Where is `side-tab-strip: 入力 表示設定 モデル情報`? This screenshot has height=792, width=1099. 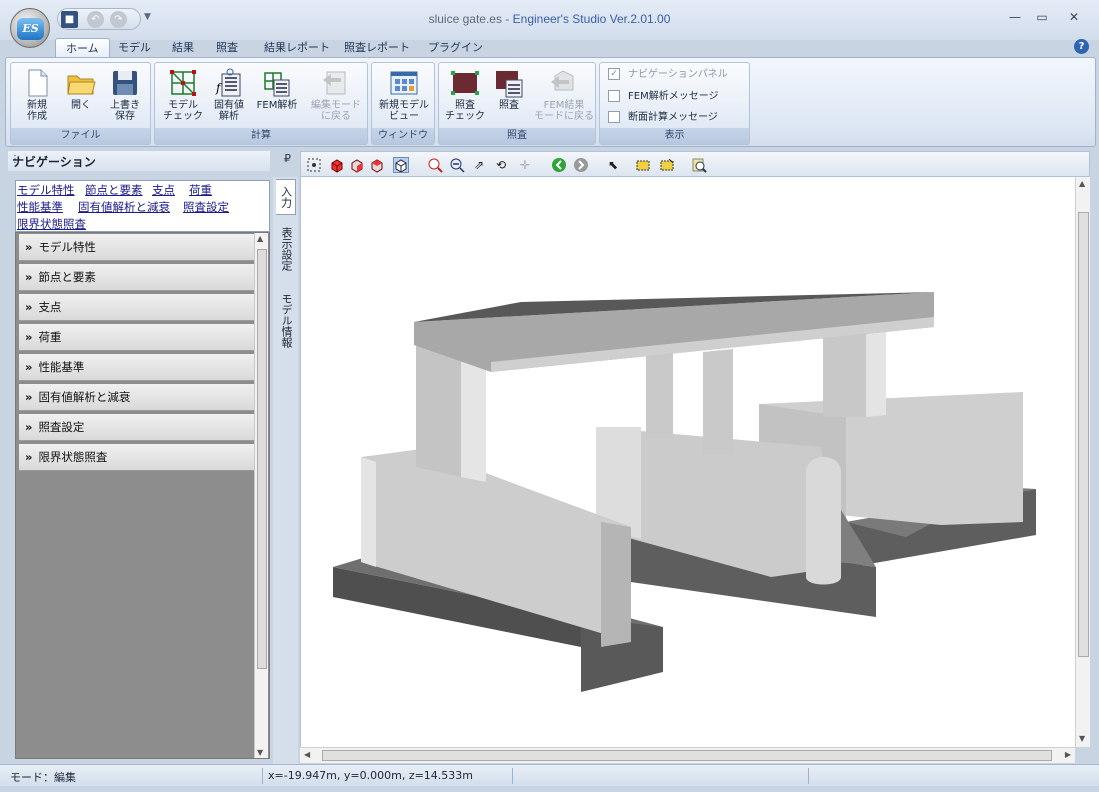 side-tab-strip: 入力 表示設定 モデル情報 is located at coordinates (285, 472).